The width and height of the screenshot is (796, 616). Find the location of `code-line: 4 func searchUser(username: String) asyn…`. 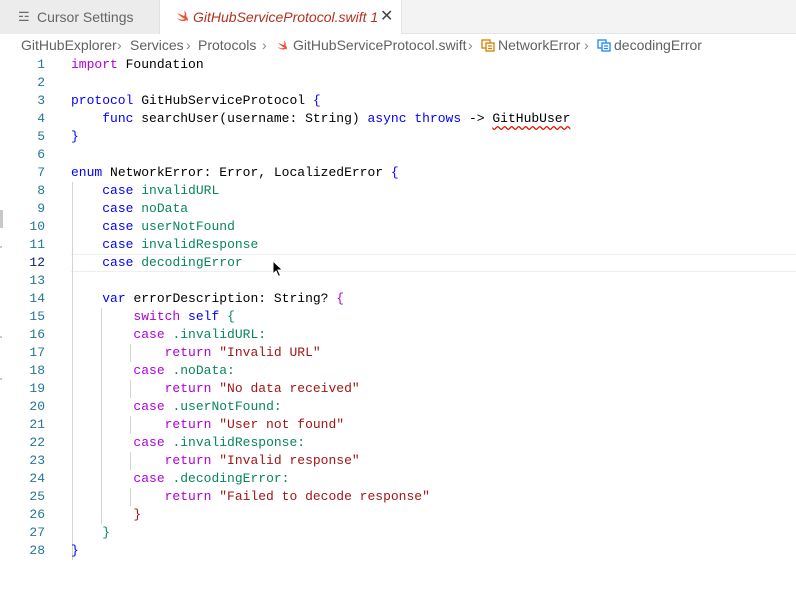

code-line: 4 func searchUser(username: String) asyn… is located at coordinates (398, 119).